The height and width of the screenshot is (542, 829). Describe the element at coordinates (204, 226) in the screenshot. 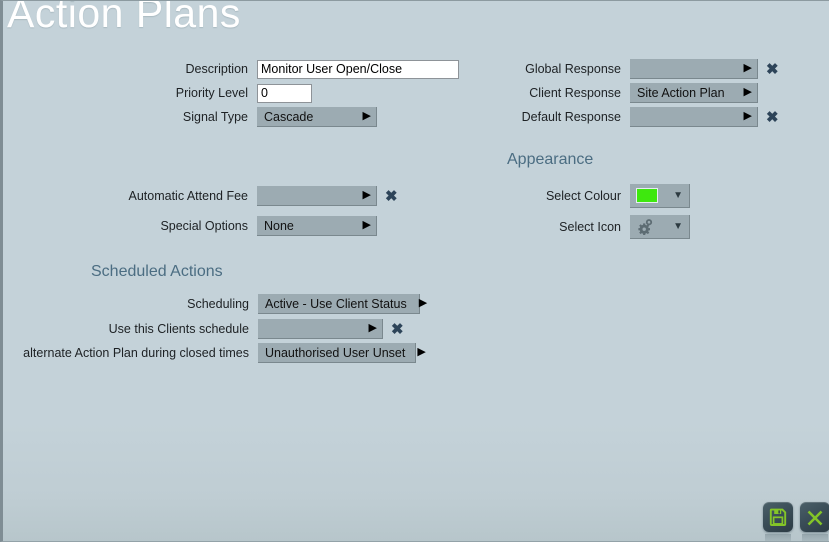

I see `special-options-label: Special Options` at that location.